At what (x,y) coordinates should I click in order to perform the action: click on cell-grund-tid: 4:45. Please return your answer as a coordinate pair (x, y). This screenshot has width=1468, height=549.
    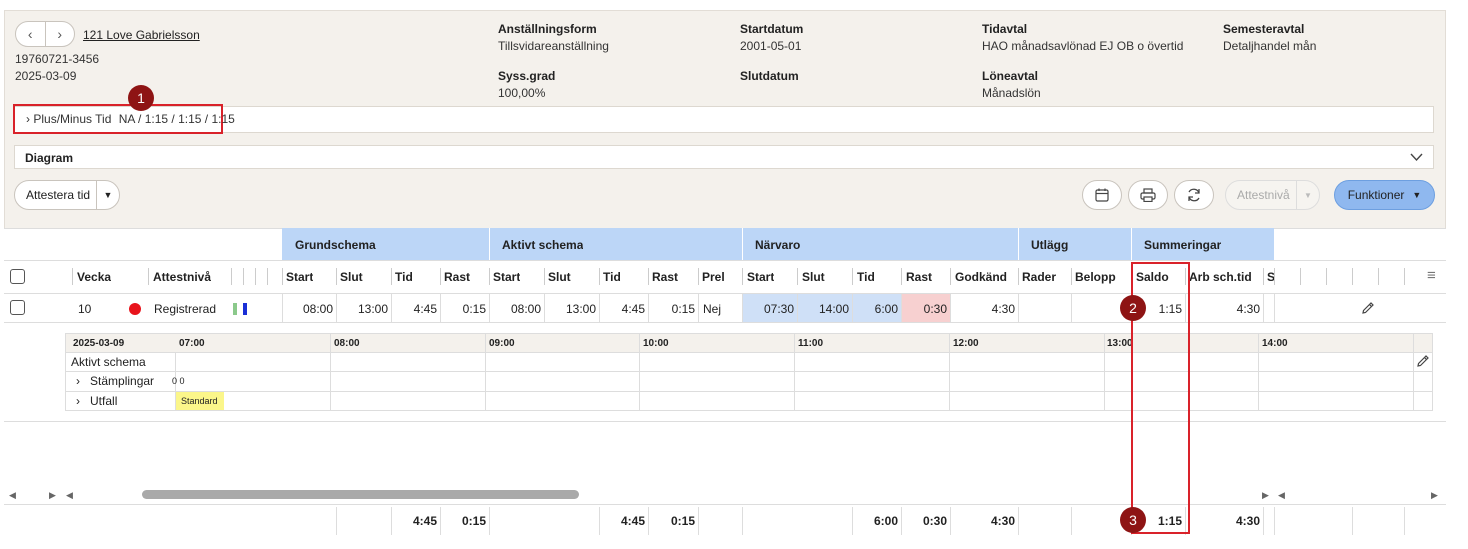
    Looking at the image, I should click on (414, 309).